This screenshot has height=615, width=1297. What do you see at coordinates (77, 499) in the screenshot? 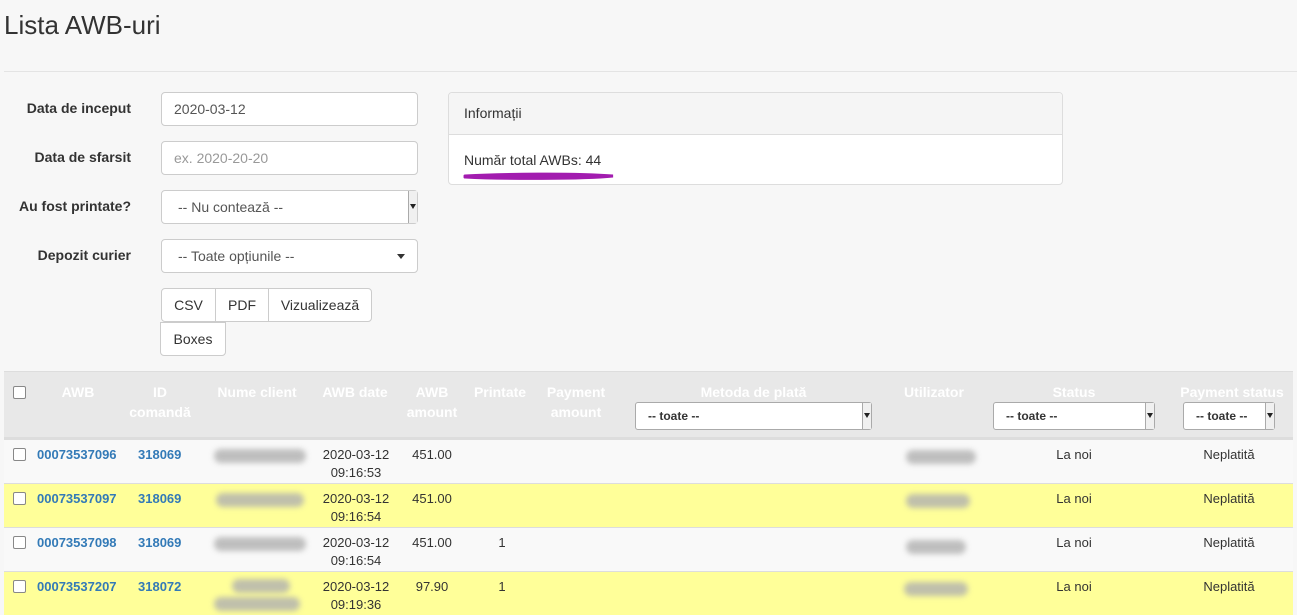
I see `awb-link: 00073537097` at bounding box center [77, 499].